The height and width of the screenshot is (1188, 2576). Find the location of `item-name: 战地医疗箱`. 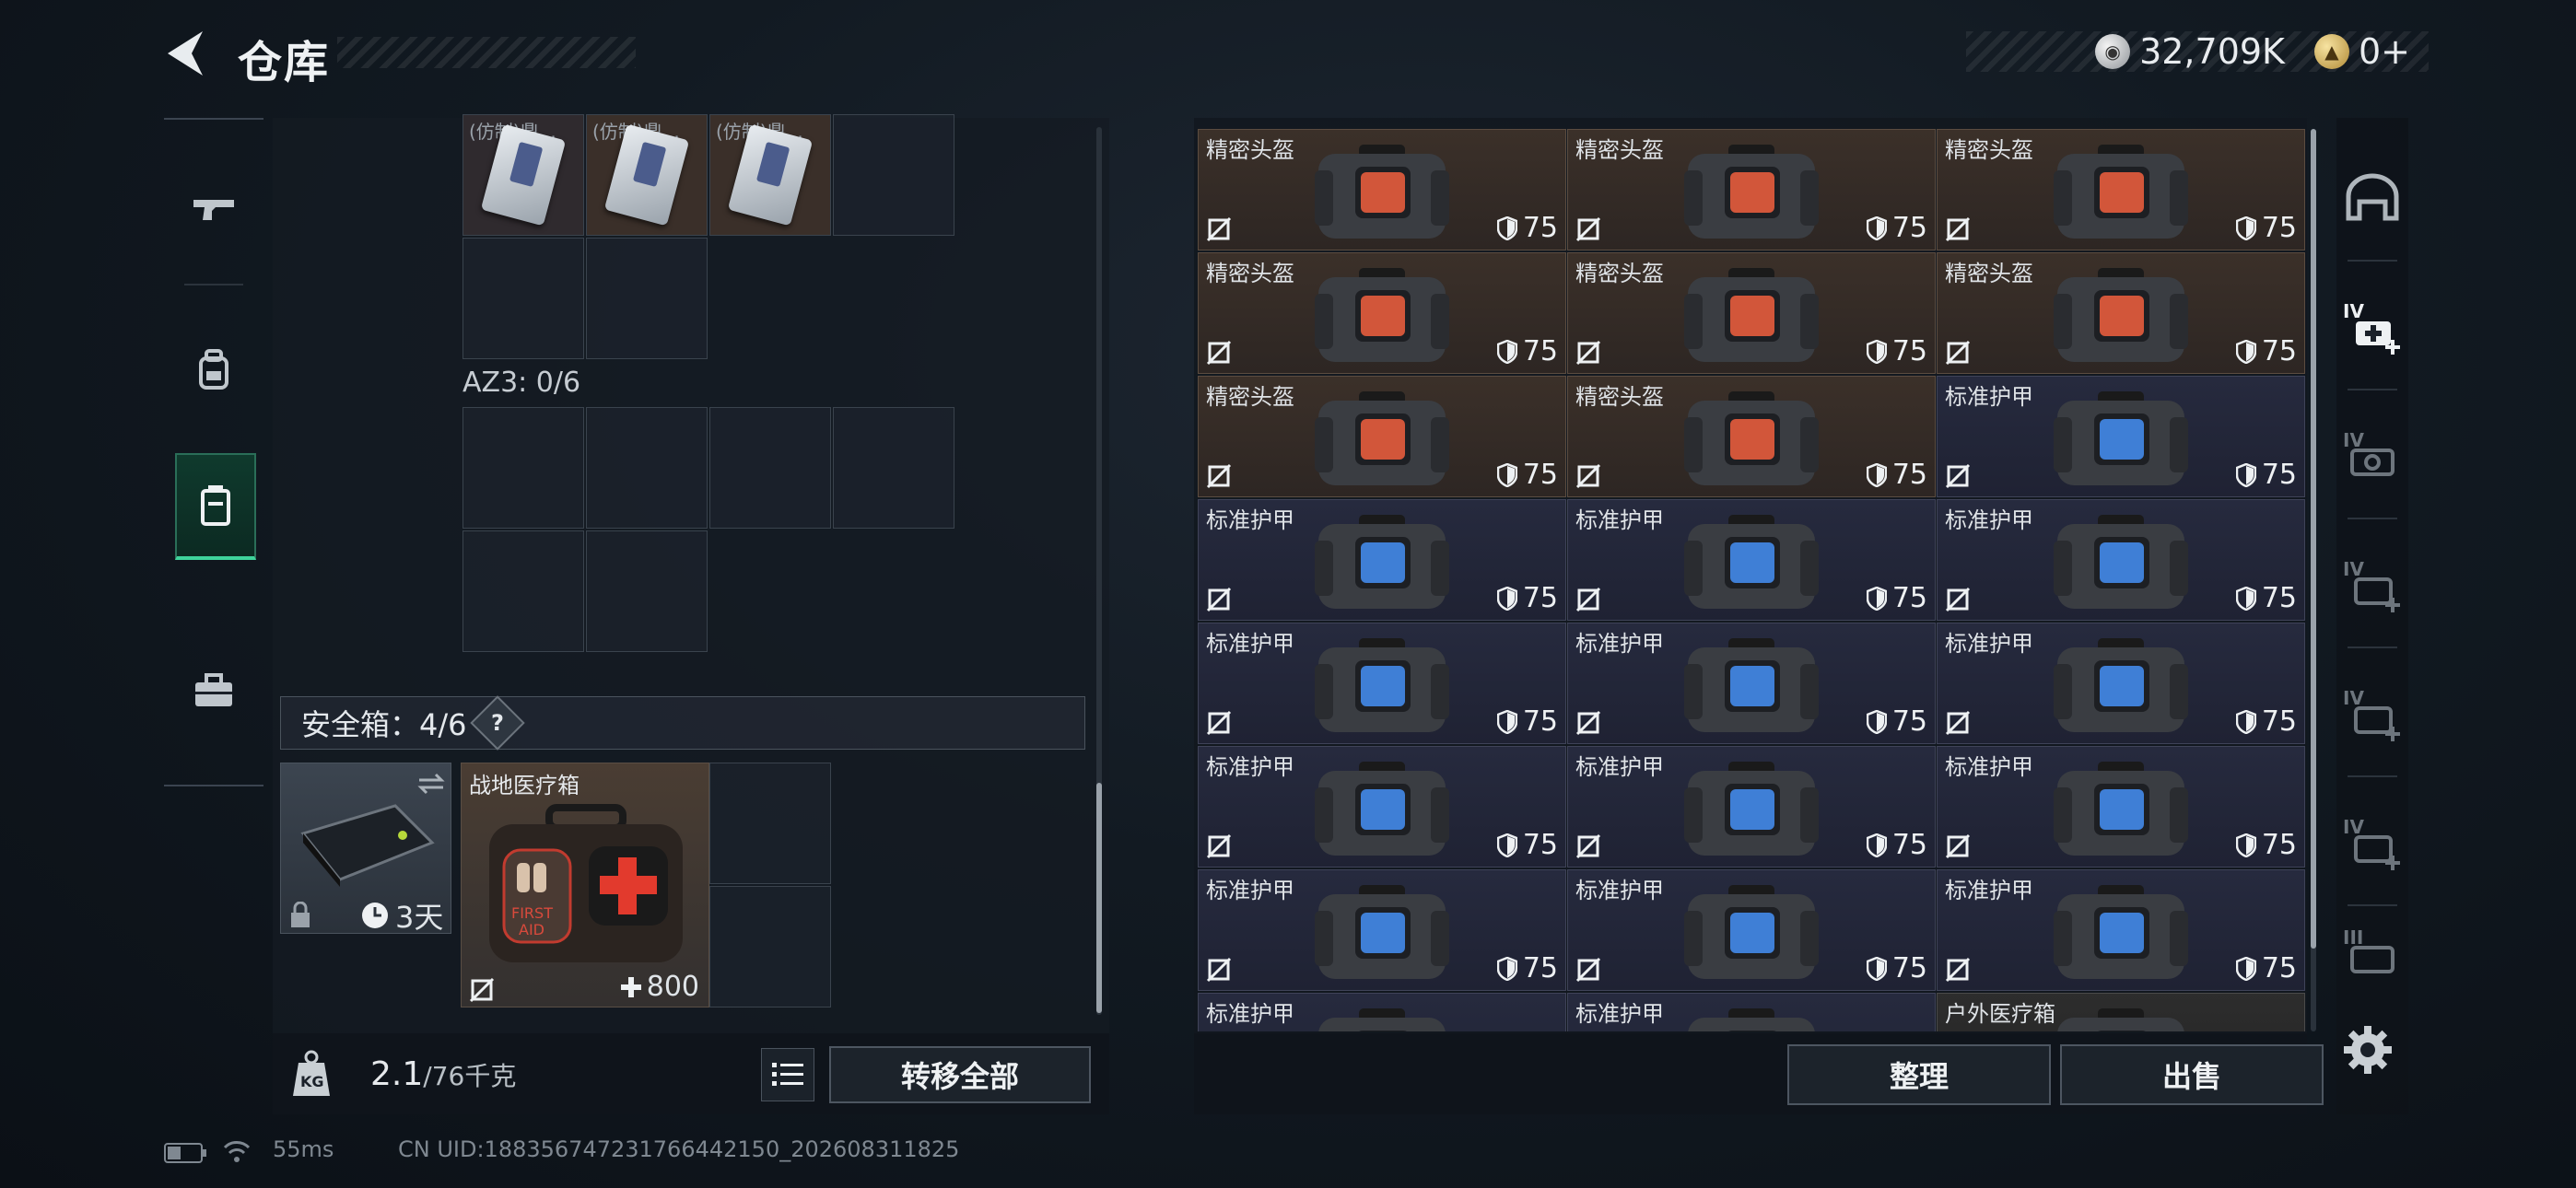

item-name: 战地医疗箱 is located at coordinates (524, 785).